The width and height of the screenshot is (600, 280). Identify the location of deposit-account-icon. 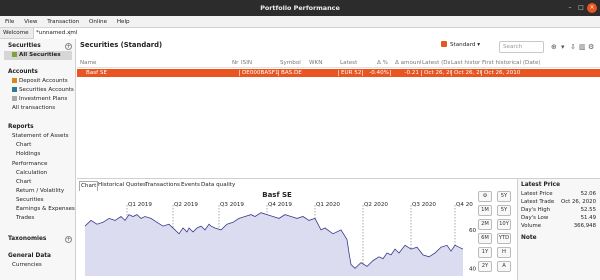
(14, 80).